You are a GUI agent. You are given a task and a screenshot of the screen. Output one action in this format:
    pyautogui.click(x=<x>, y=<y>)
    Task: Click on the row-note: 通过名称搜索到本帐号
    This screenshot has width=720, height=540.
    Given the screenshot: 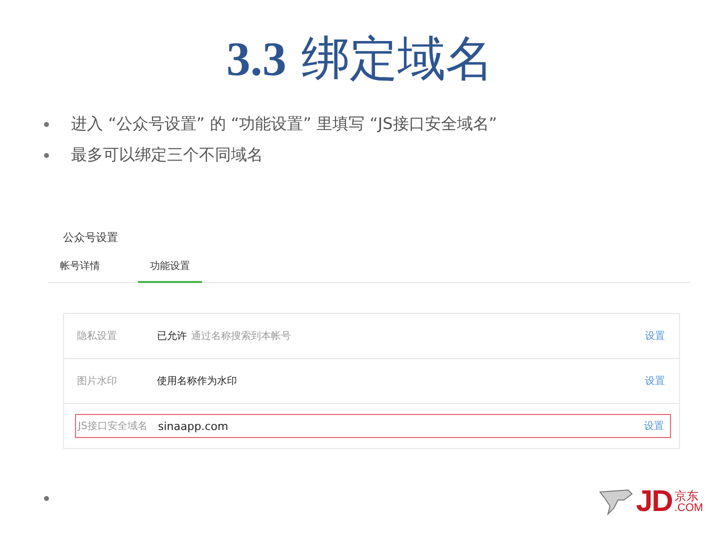 What is the action you would take?
    pyautogui.click(x=241, y=336)
    